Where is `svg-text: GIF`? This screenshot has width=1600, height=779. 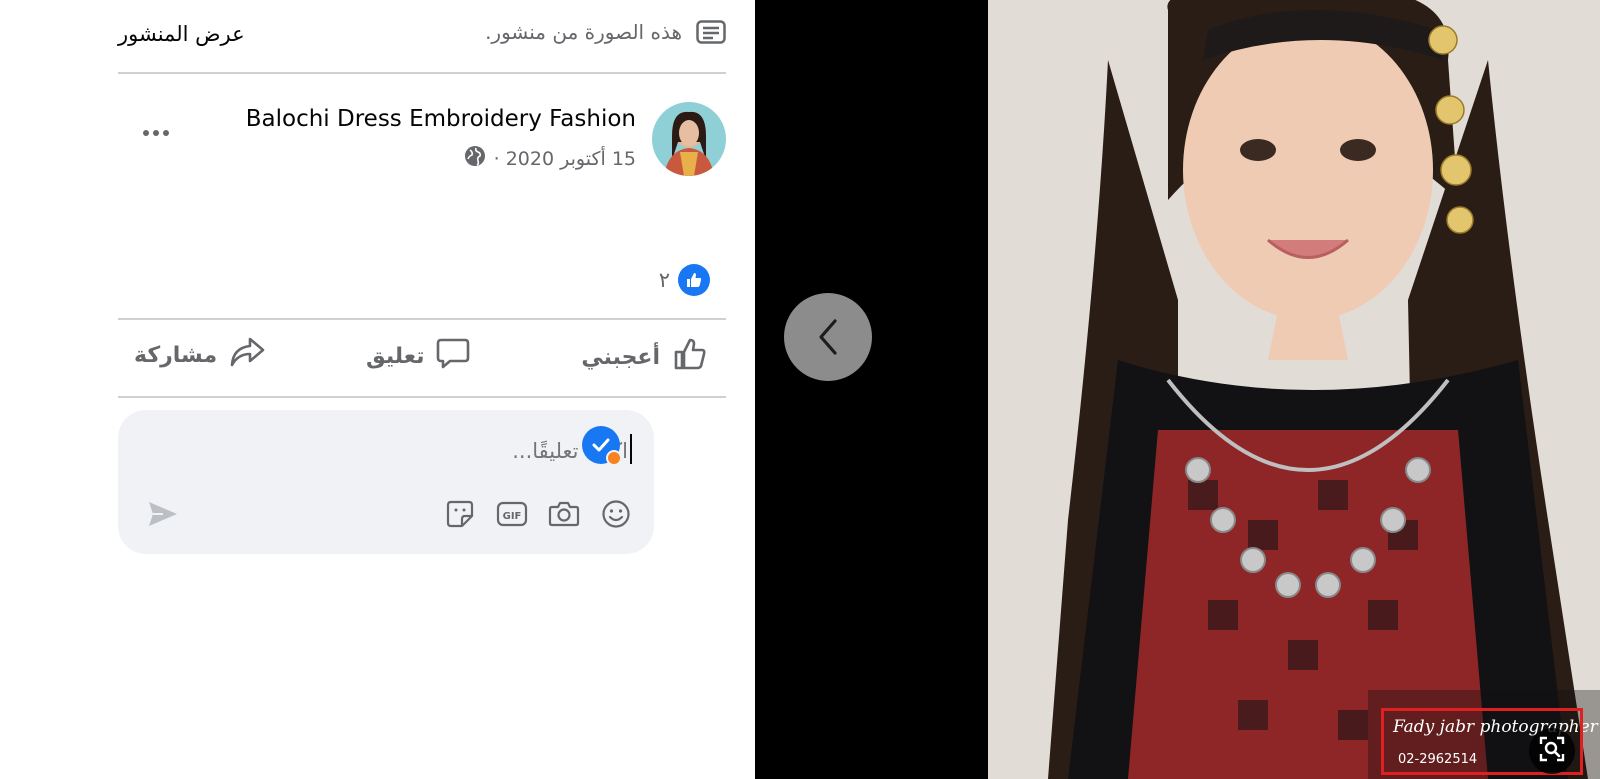
svg-text: GIF is located at coordinates (512, 516).